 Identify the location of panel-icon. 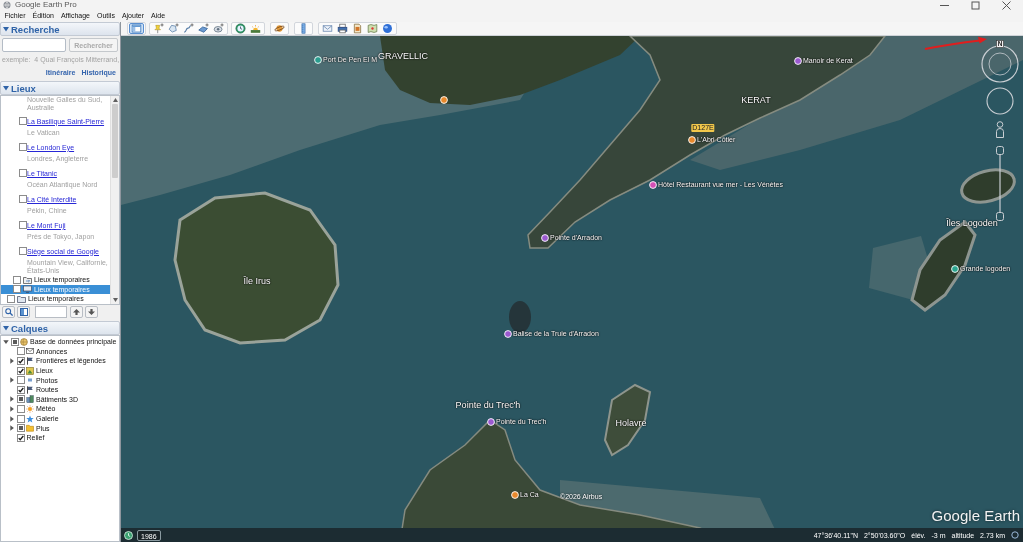
(23, 312).